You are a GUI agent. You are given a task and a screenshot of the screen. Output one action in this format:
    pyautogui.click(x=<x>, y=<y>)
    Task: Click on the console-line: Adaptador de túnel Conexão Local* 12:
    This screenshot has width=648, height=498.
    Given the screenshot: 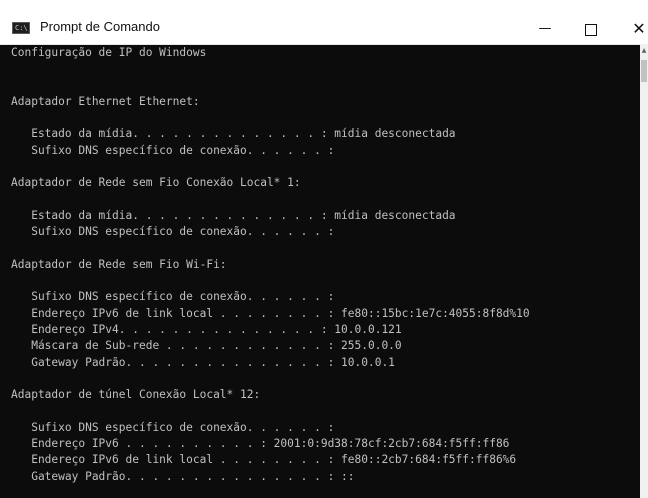 What is the action you would take?
    pyautogui.click(x=136, y=395)
    